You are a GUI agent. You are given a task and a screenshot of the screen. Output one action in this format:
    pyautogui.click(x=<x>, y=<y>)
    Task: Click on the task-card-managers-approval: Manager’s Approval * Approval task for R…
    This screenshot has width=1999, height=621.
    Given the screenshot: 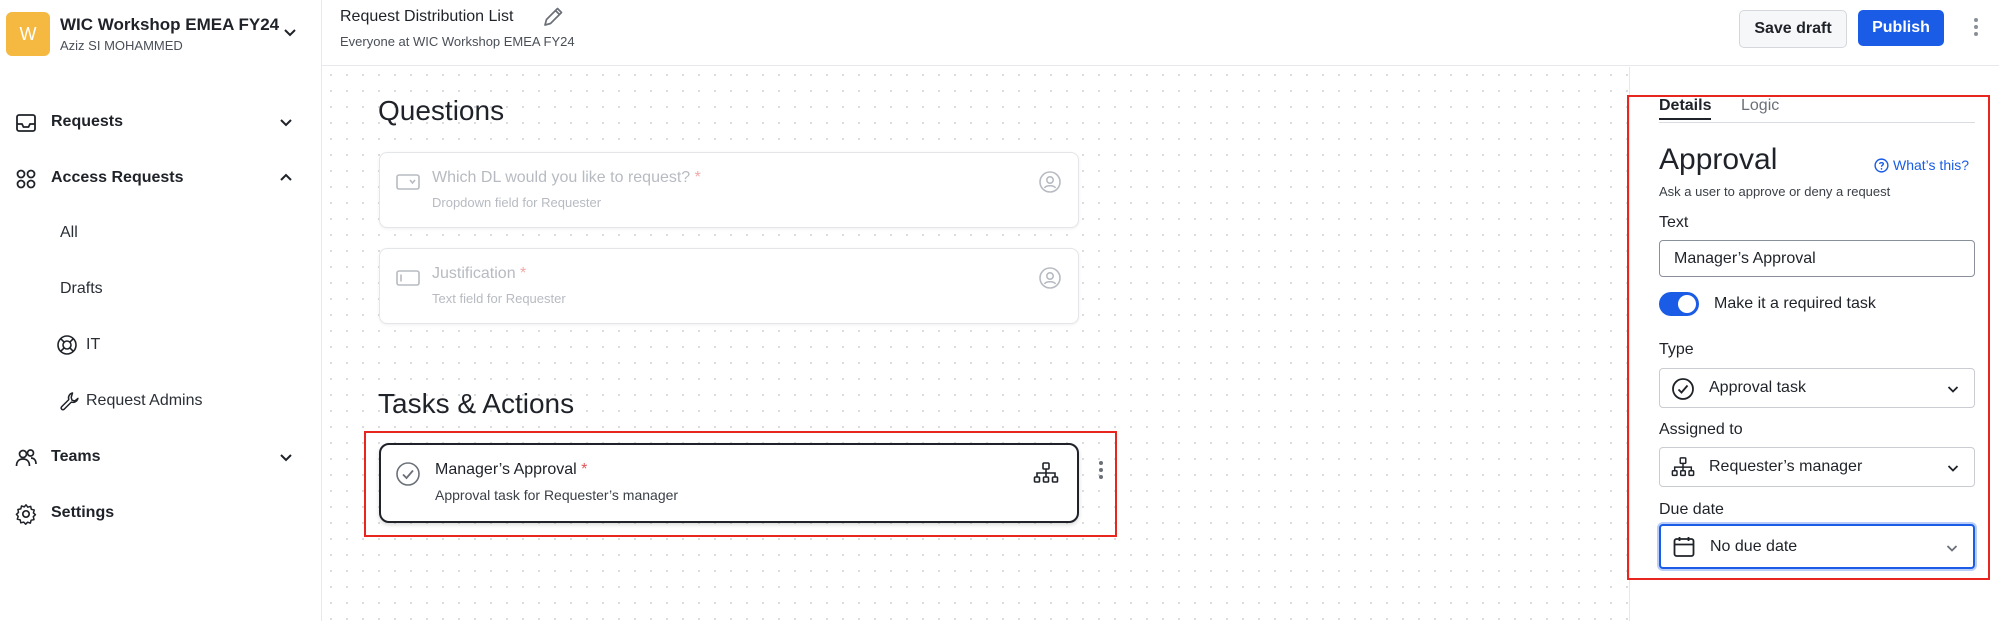 What is the action you would take?
    pyautogui.click(x=729, y=483)
    